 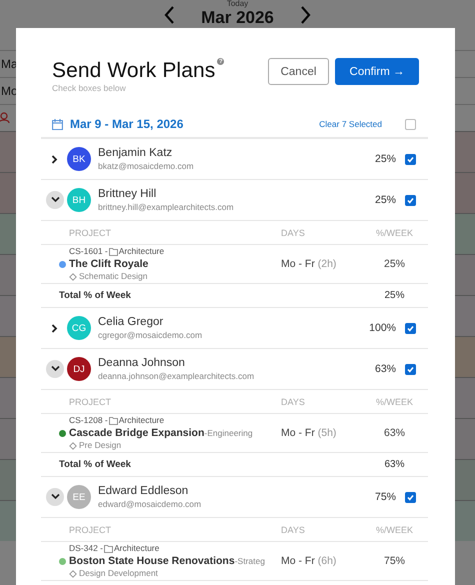 I want to click on avatar: BH, so click(x=79, y=200).